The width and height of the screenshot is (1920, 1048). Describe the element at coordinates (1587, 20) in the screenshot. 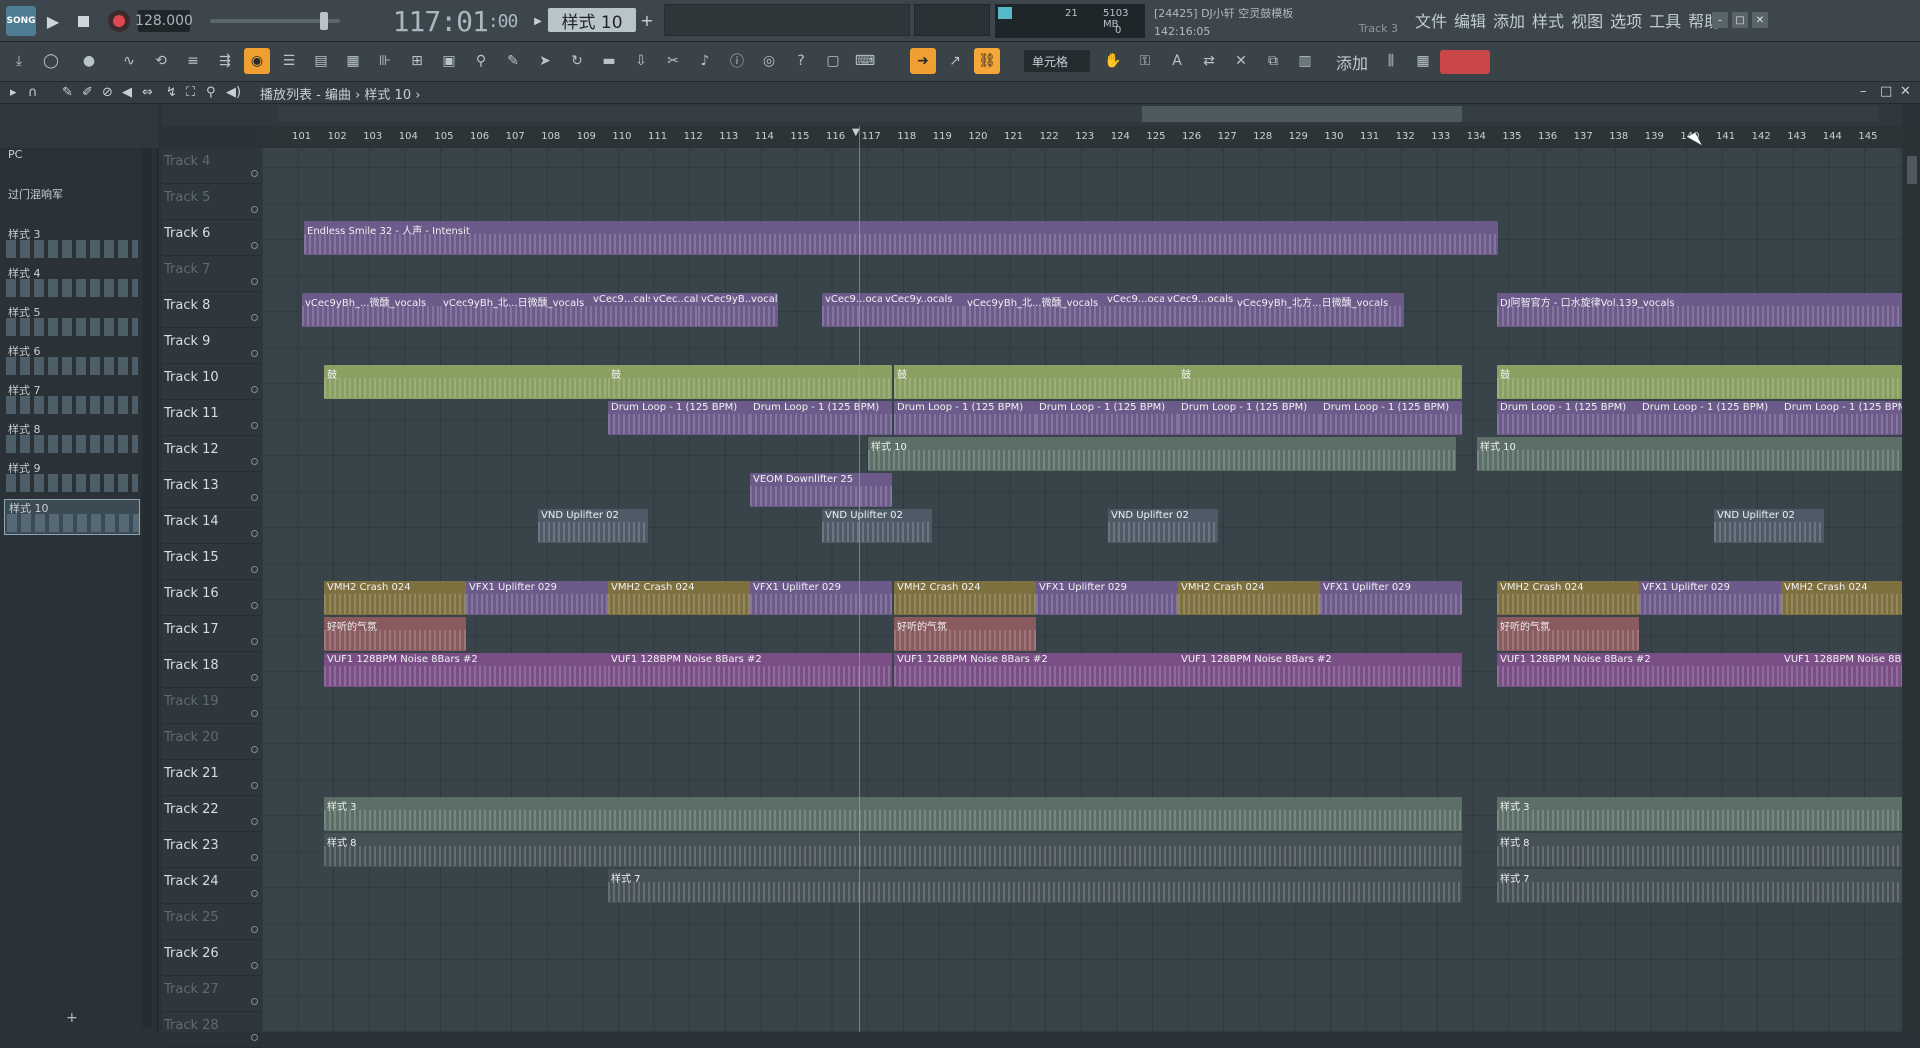

I see `menu-view: 视图` at that location.